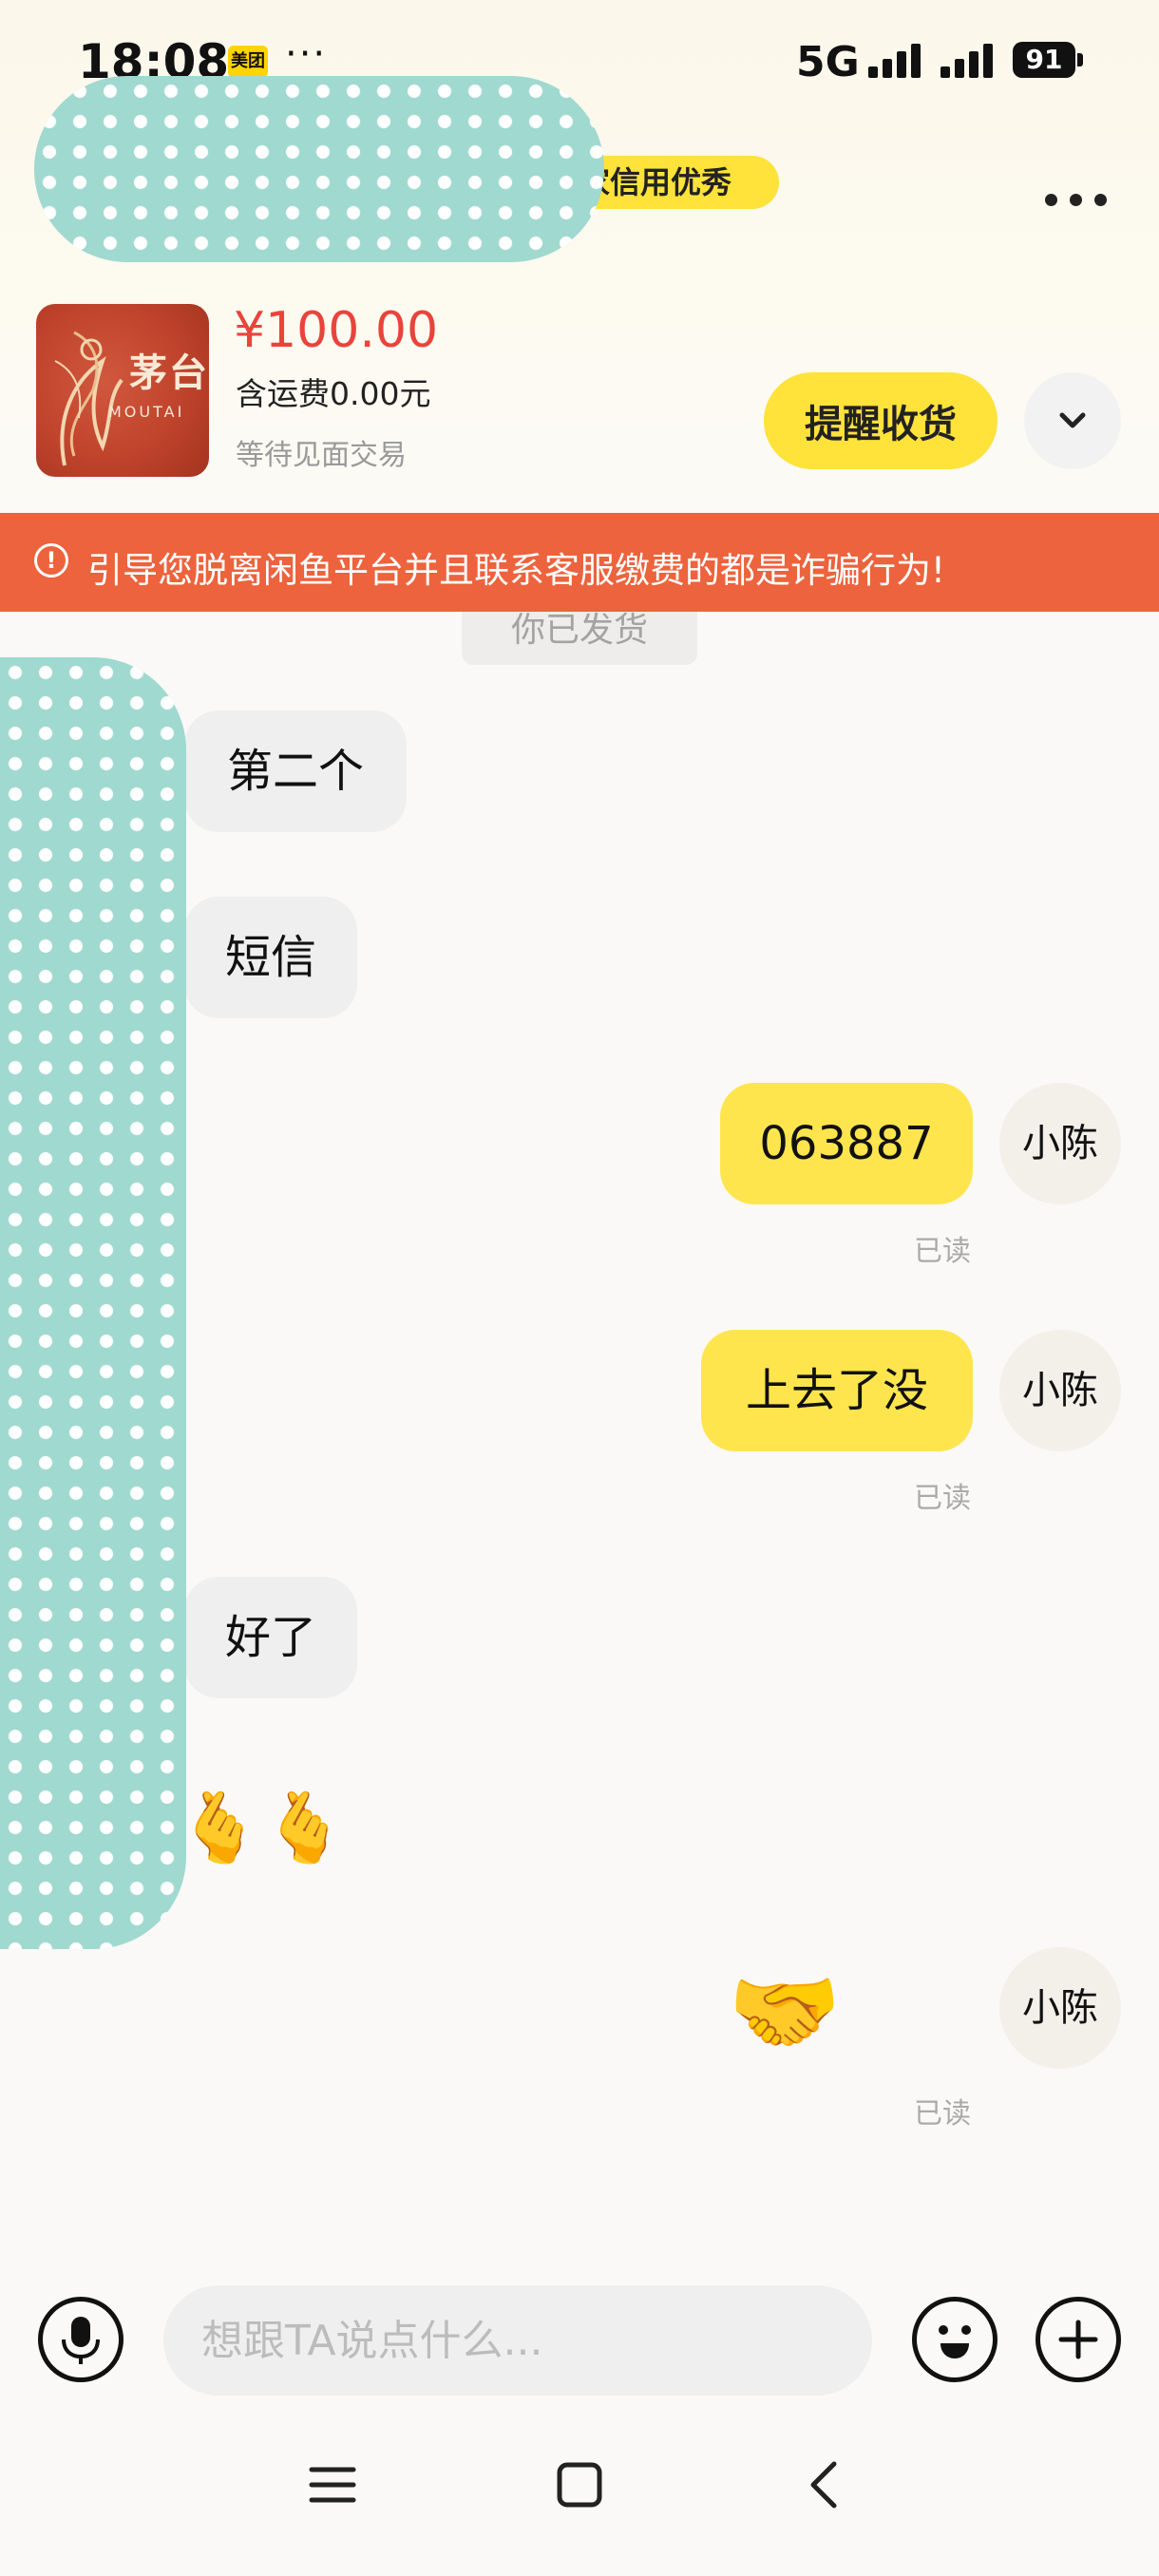  I want to click on product-price: ¥100.00, so click(336, 330).